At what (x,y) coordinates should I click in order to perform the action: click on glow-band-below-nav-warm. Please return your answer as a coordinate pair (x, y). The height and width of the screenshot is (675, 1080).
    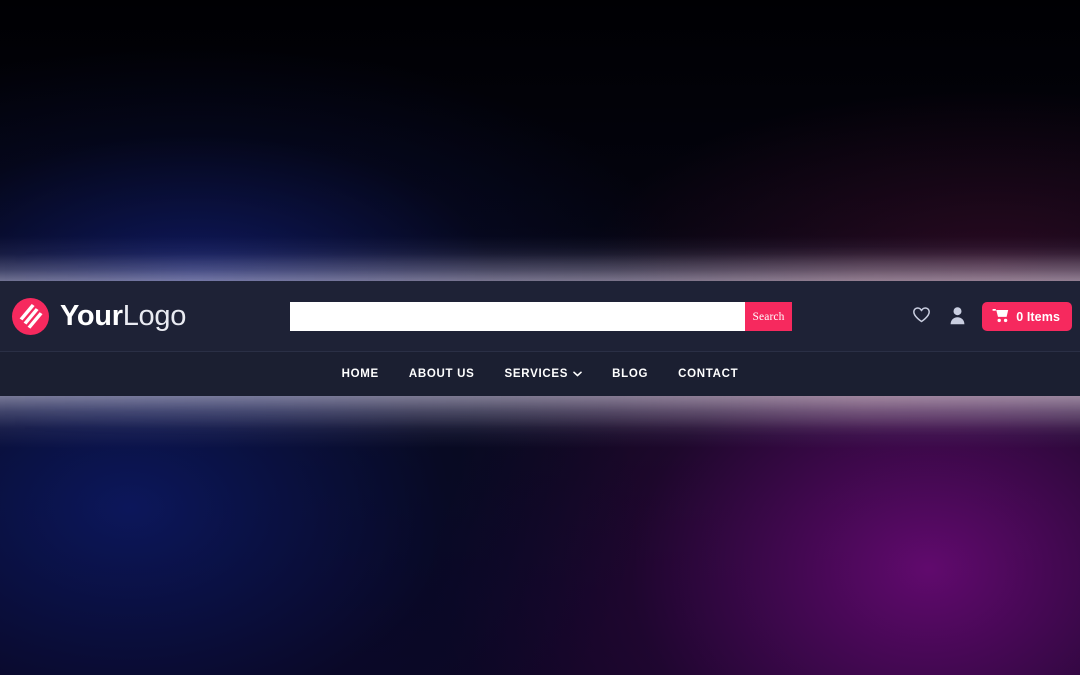
    Looking at the image, I should click on (540, 416).